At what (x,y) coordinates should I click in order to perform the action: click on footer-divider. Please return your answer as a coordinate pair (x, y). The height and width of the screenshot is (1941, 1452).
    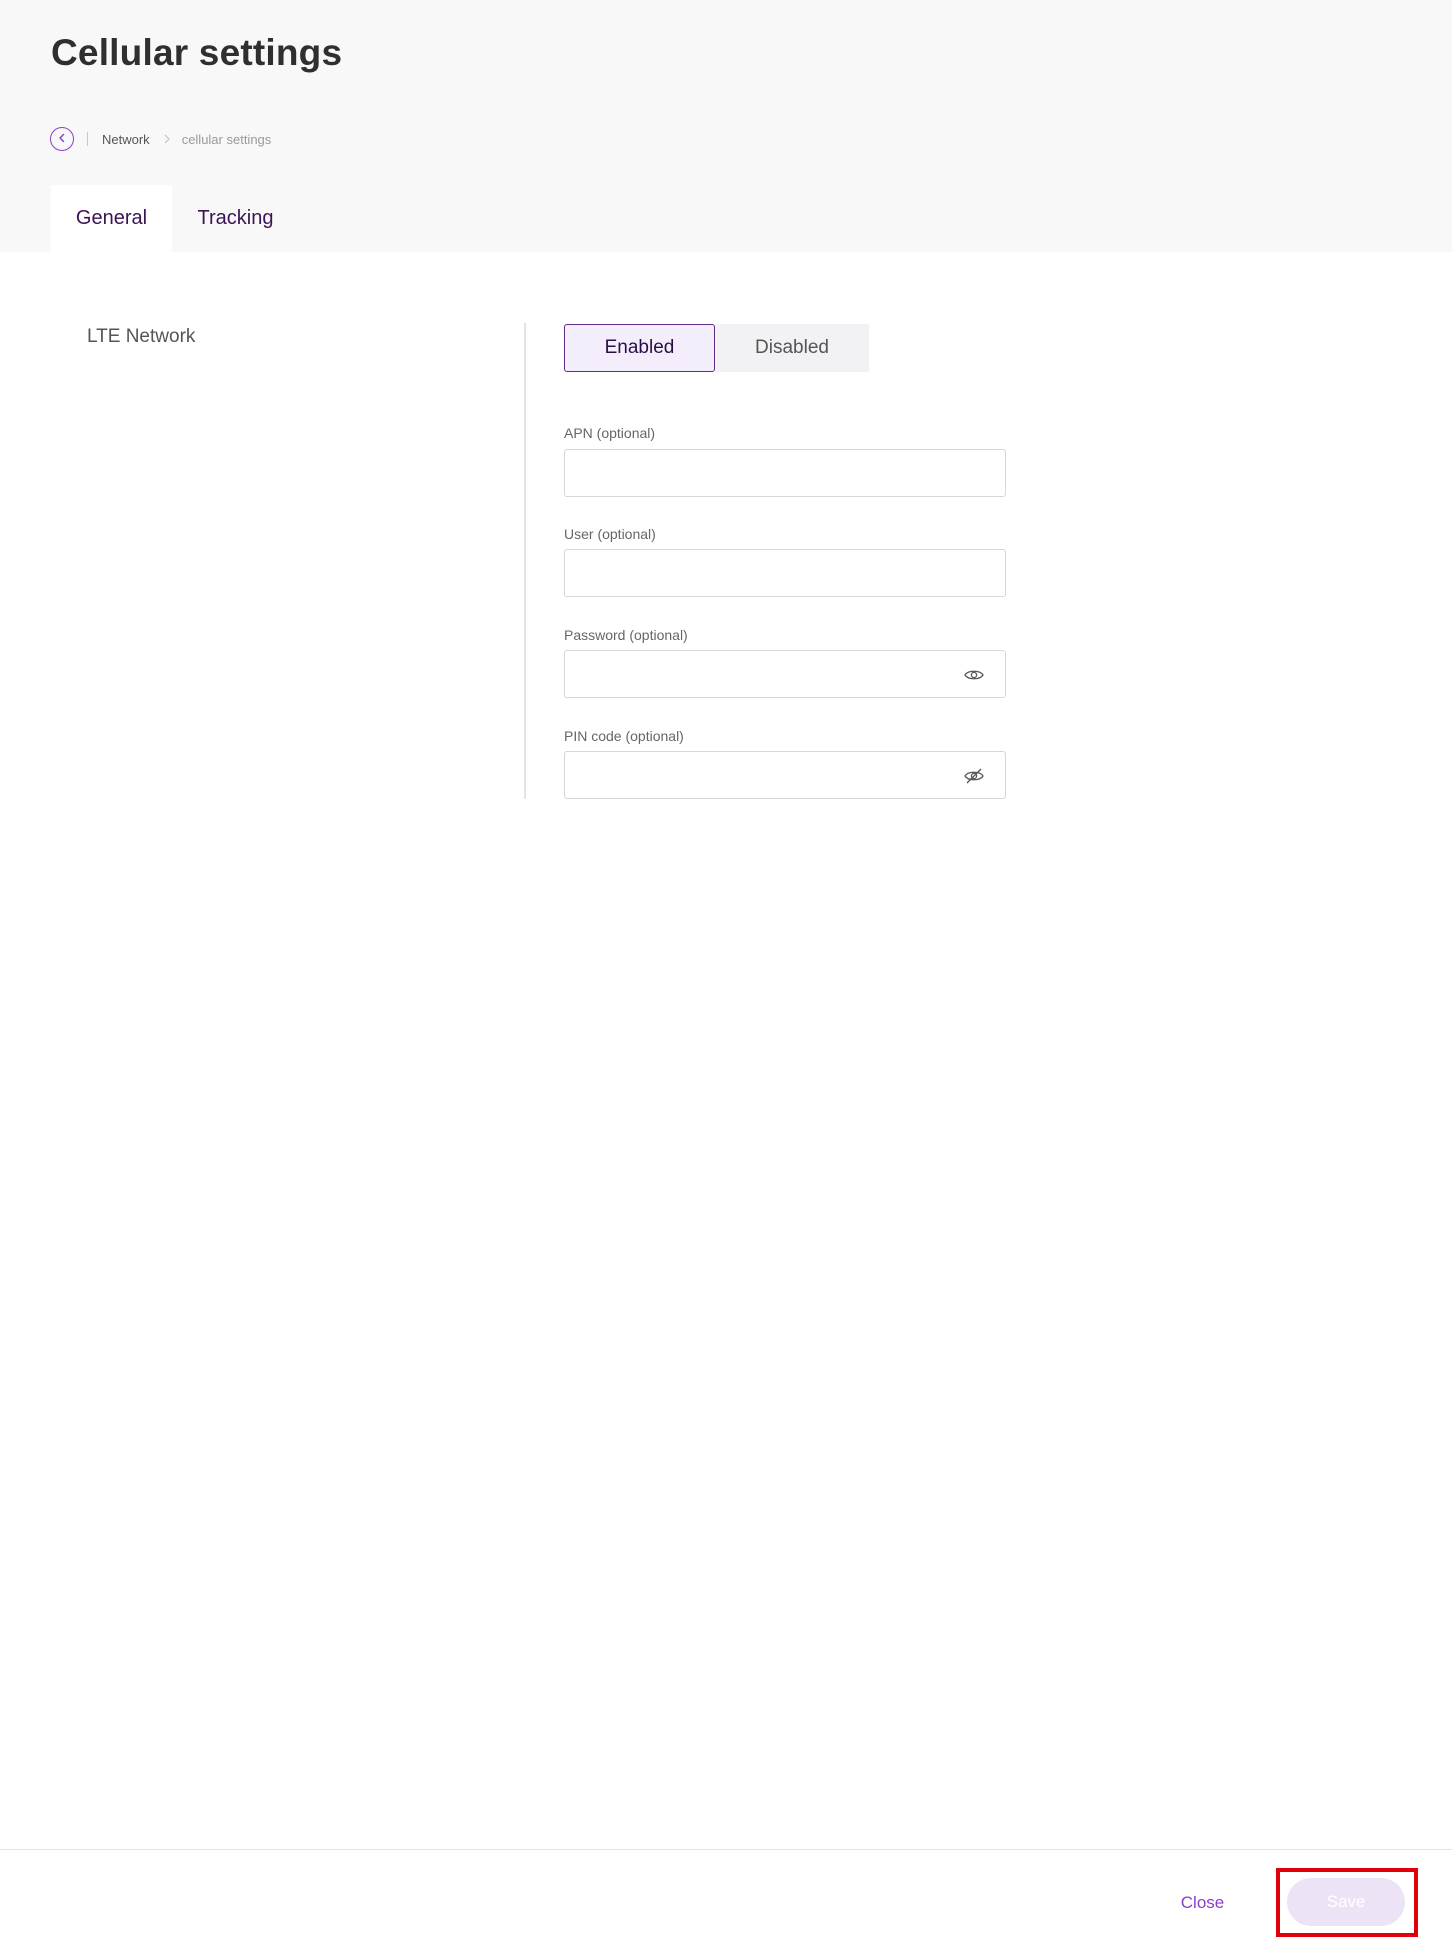
    Looking at the image, I should click on (726, 1849).